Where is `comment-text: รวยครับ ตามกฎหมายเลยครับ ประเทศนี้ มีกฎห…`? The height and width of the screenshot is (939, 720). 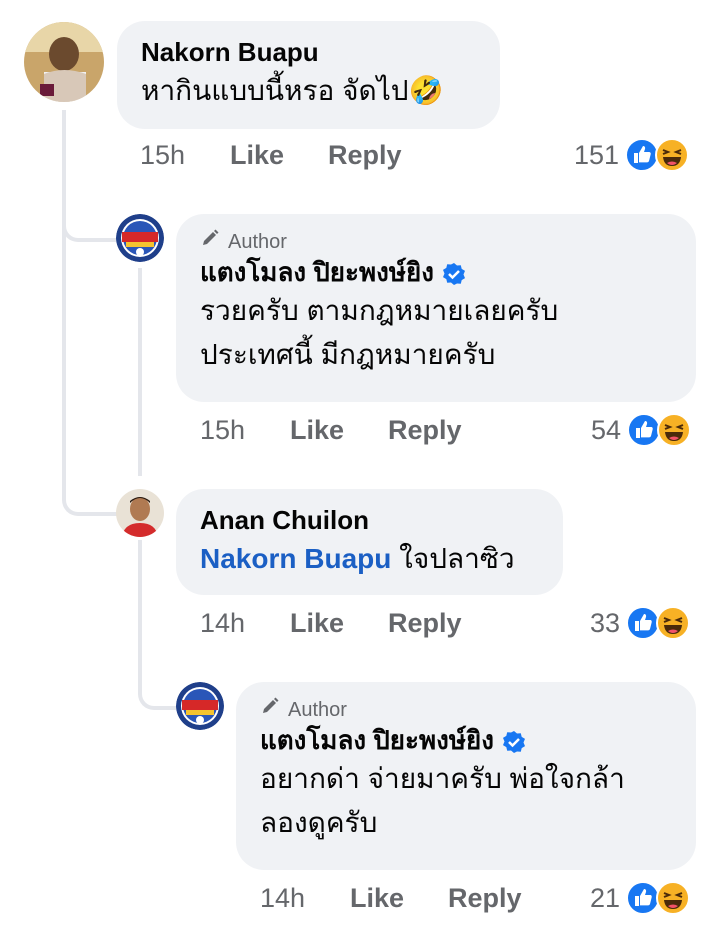
comment-text: รวยครับ ตามกฎหมายเลยครับ ประเทศนี้ มีกฎห… is located at coordinates (379, 332).